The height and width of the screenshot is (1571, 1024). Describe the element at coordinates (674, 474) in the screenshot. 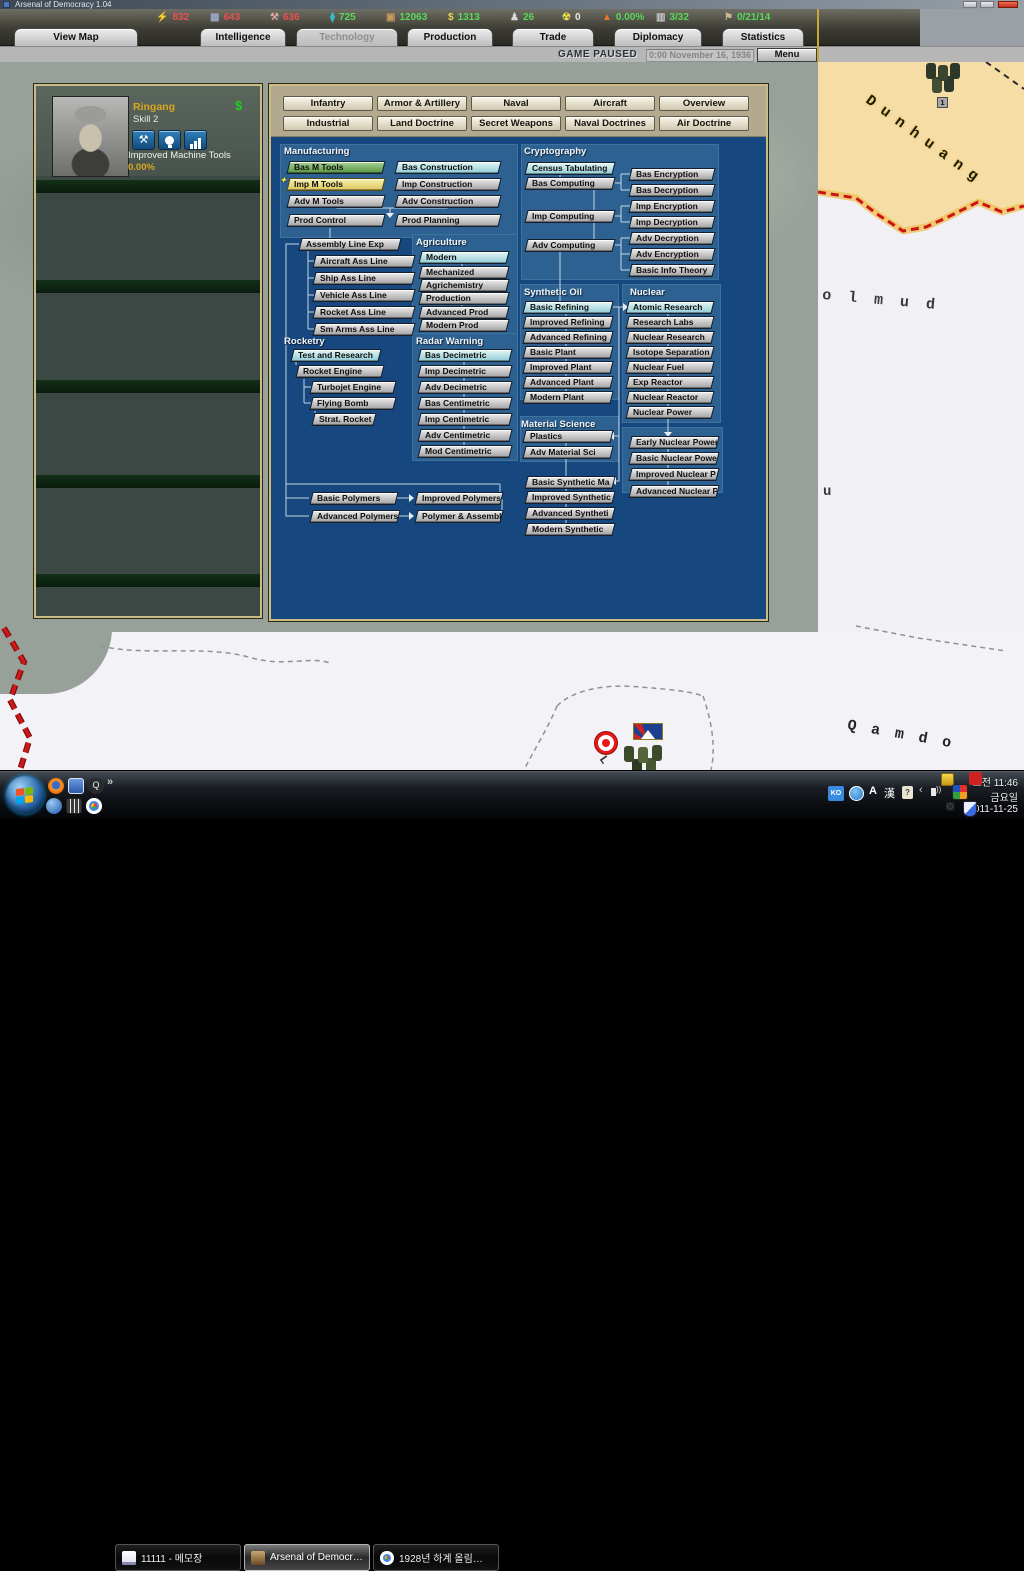

I see `tech-item: Improved Nuclear P` at that location.